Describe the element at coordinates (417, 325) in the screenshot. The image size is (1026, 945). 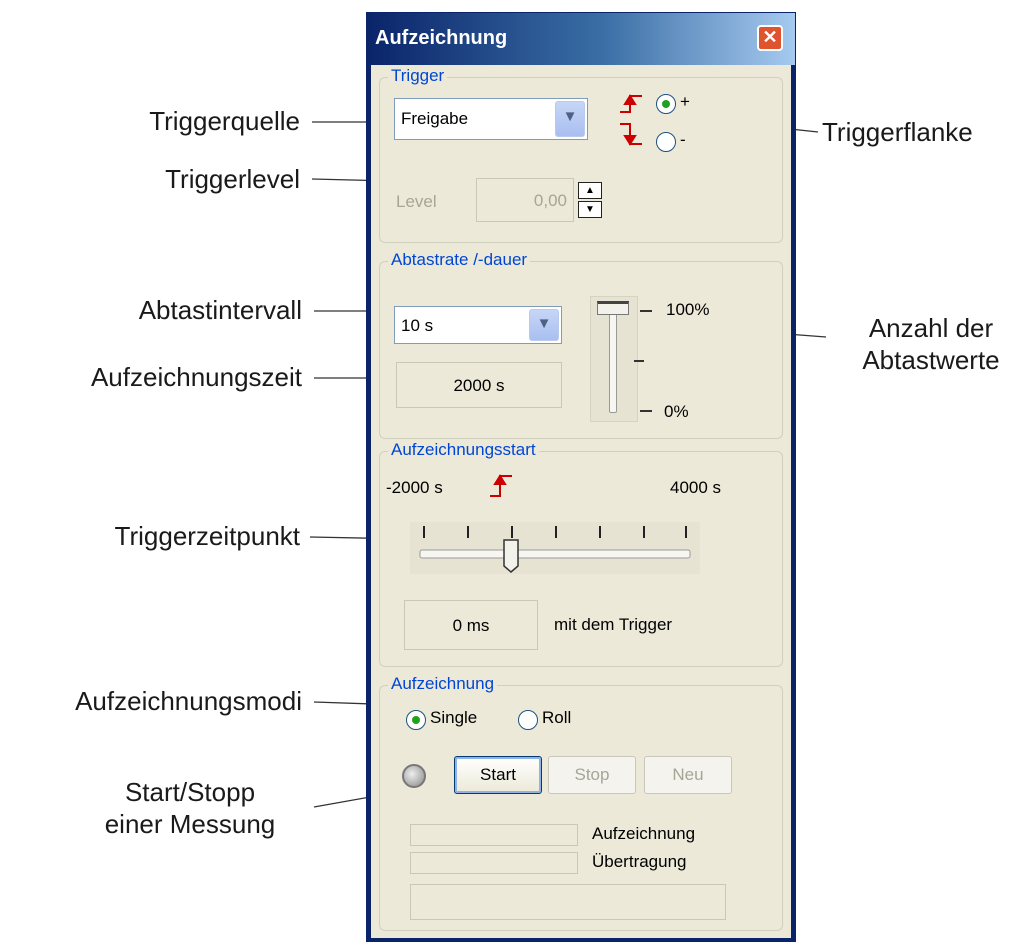
I see `sampling-interval-value: 10 s` at that location.